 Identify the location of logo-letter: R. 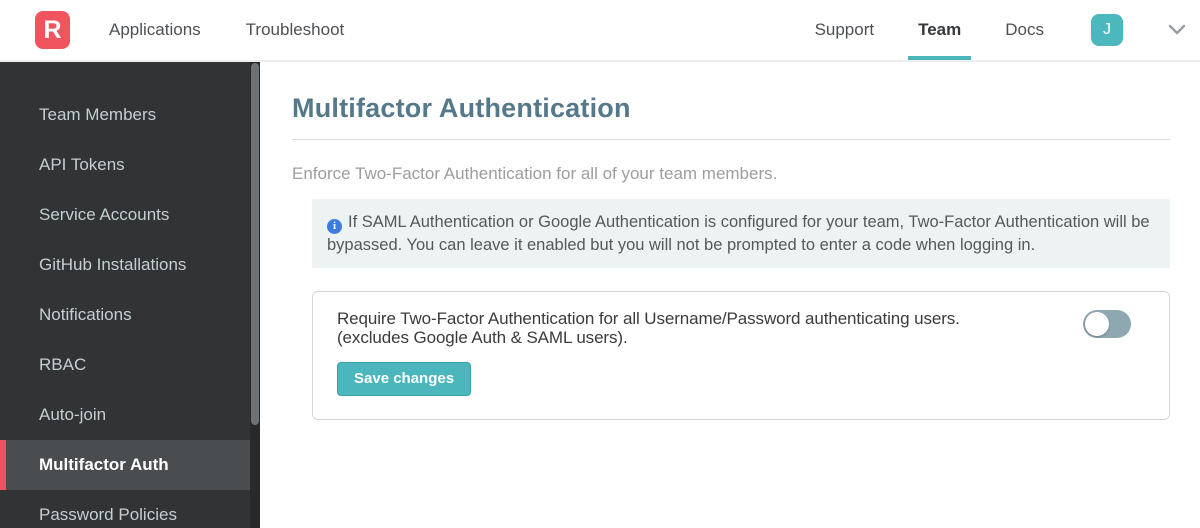
(52, 29).